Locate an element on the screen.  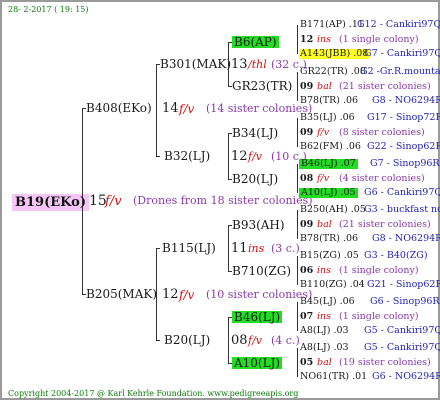
gen3-node: GR23(TR) is located at coordinates (262, 86).